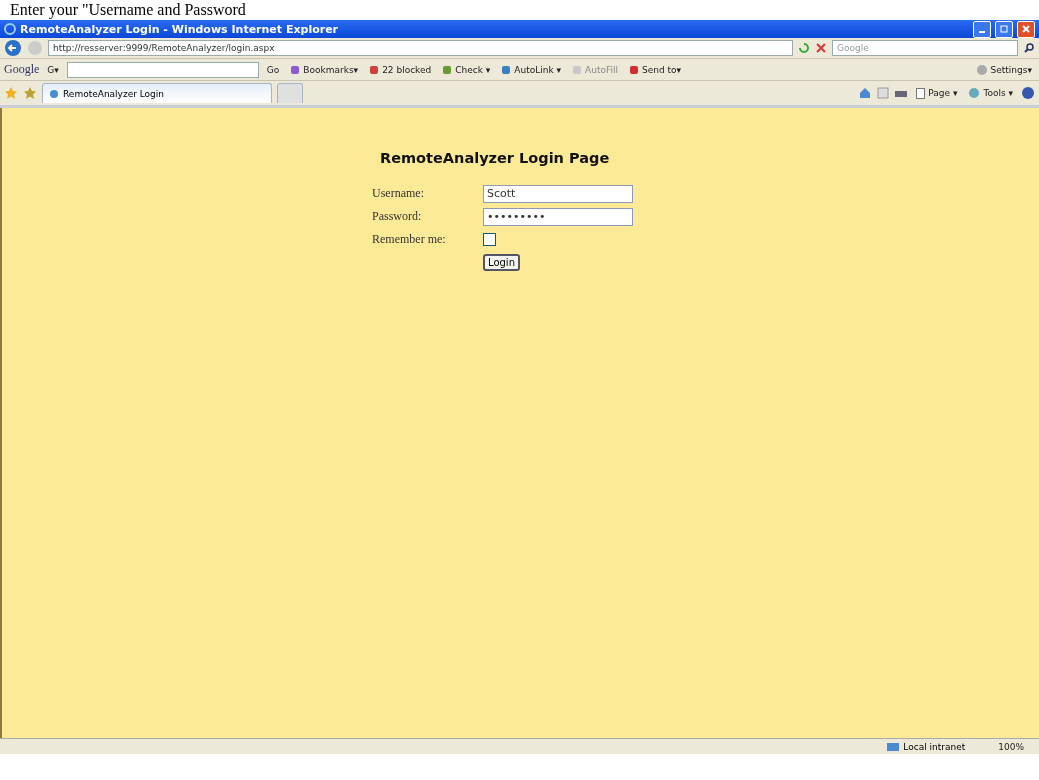  I want to click on toolbar-button: AutoLink ▾, so click(531, 69).